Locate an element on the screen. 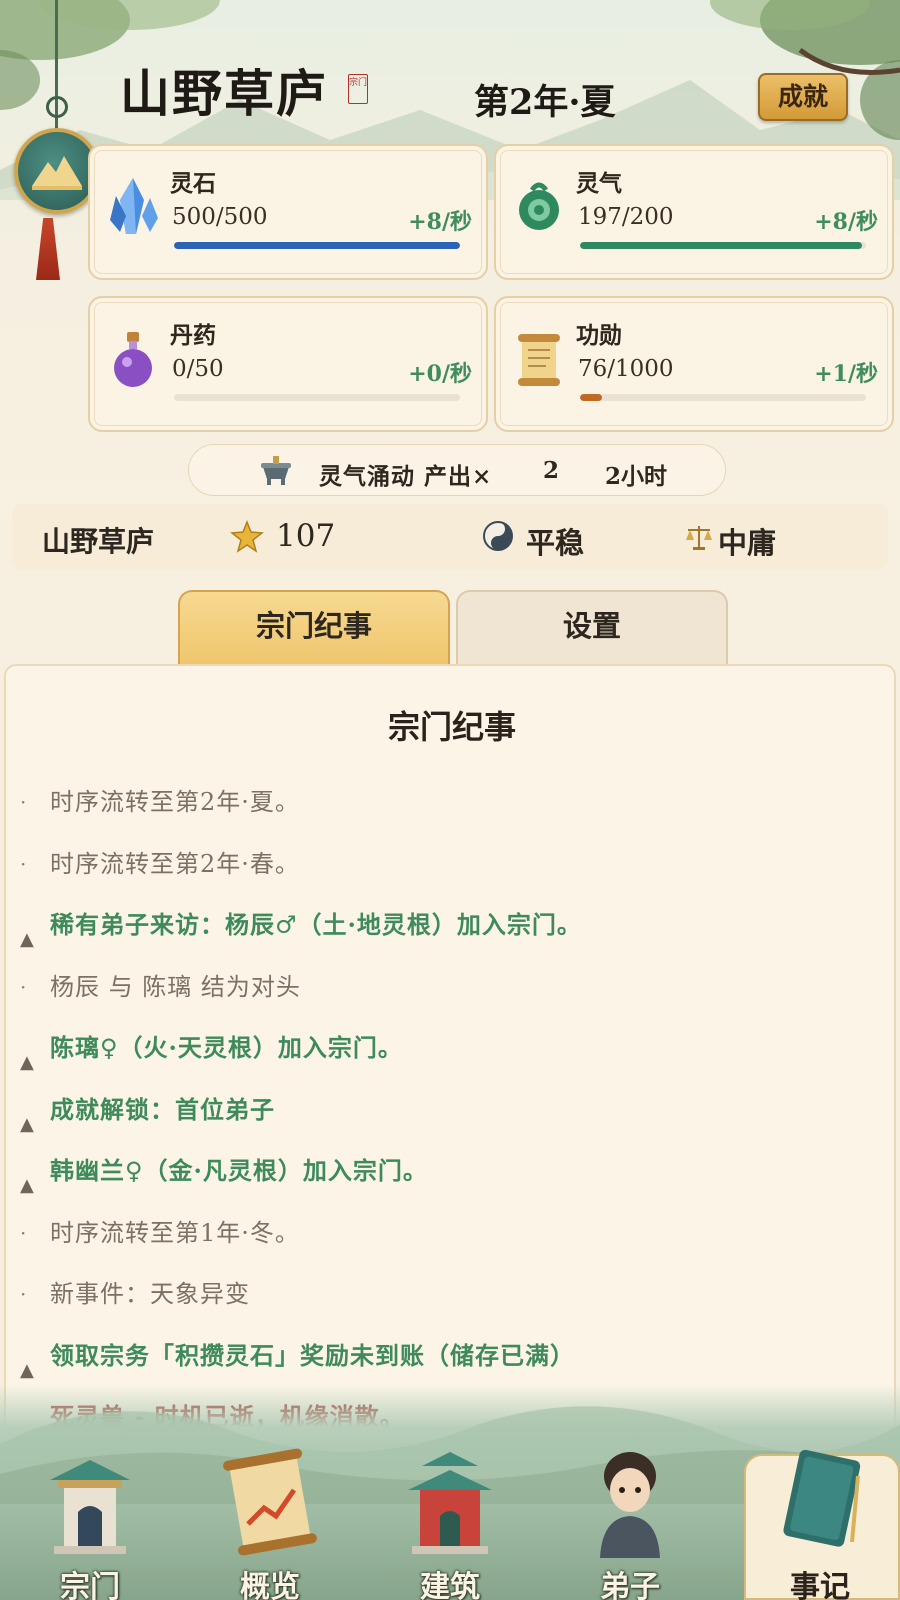 This screenshot has height=1600, width=900. chronicle-entry: · 新事件：天象异变 is located at coordinates (455, 1305).